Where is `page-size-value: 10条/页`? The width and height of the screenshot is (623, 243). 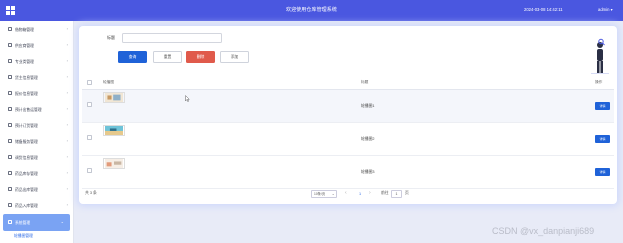
page-size-value: 10条/页 is located at coordinates (320, 194).